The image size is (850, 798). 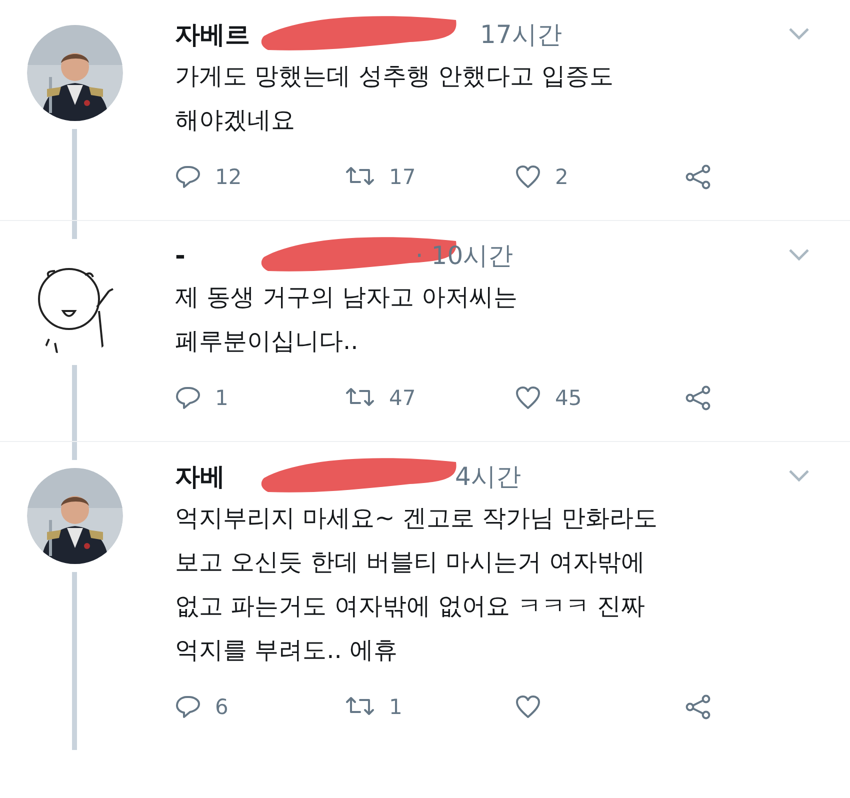 What do you see at coordinates (402, 177) in the screenshot?
I see `retweet-count: 17` at bounding box center [402, 177].